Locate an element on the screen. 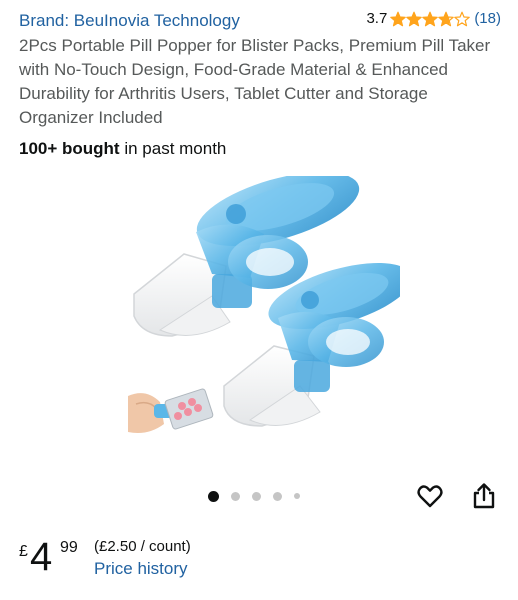 This screenshot has height=600, width=518. rating-summary: 3.7 (18) is located at coordinates (433, 18).